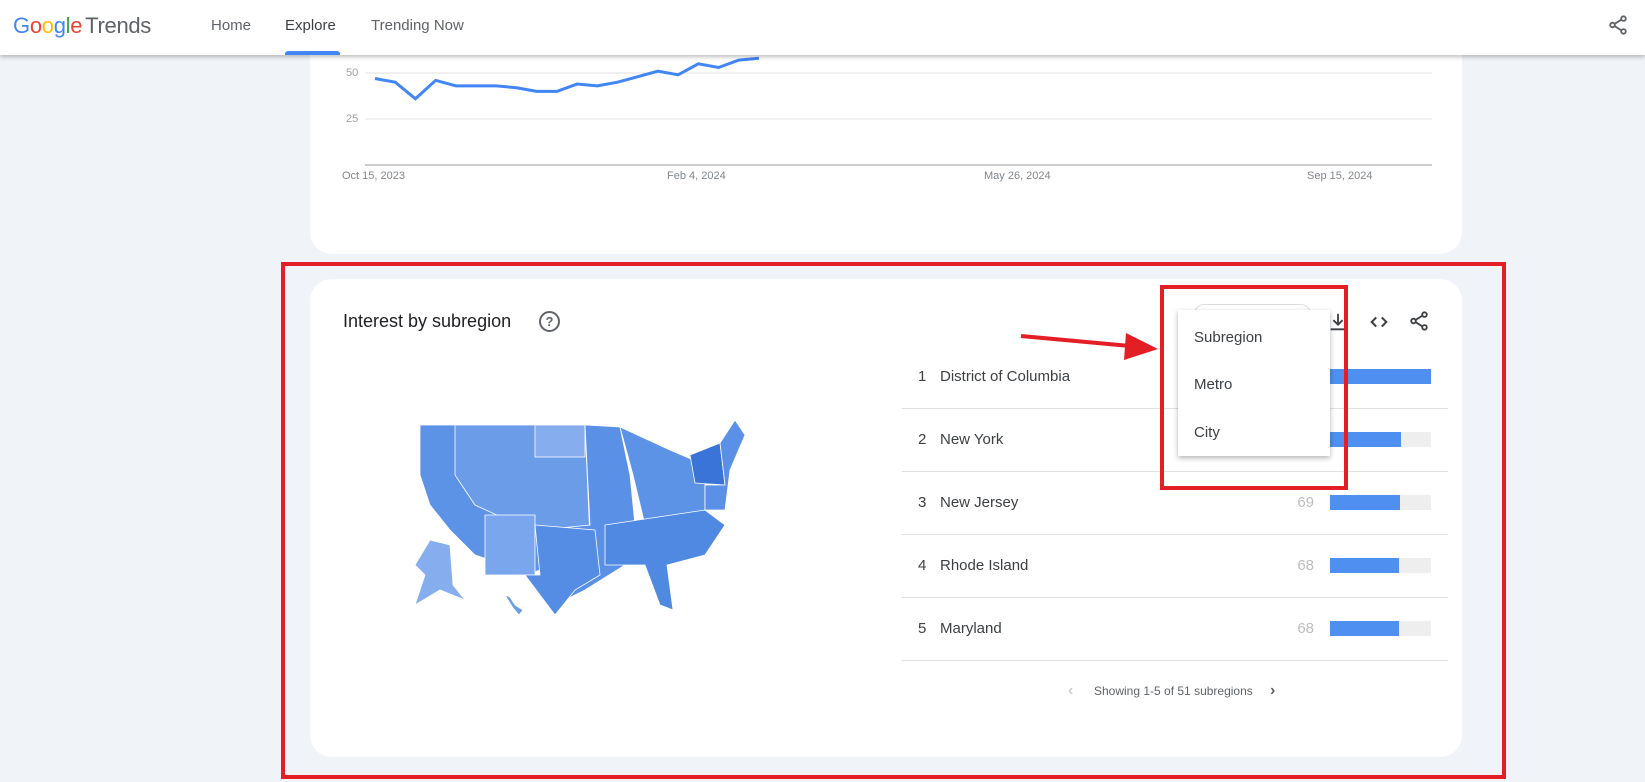  What do you see at coordinates (1175, 440) in the screenshot?
I see `table-row: 2 New York` at bounding box center [1175, 440].